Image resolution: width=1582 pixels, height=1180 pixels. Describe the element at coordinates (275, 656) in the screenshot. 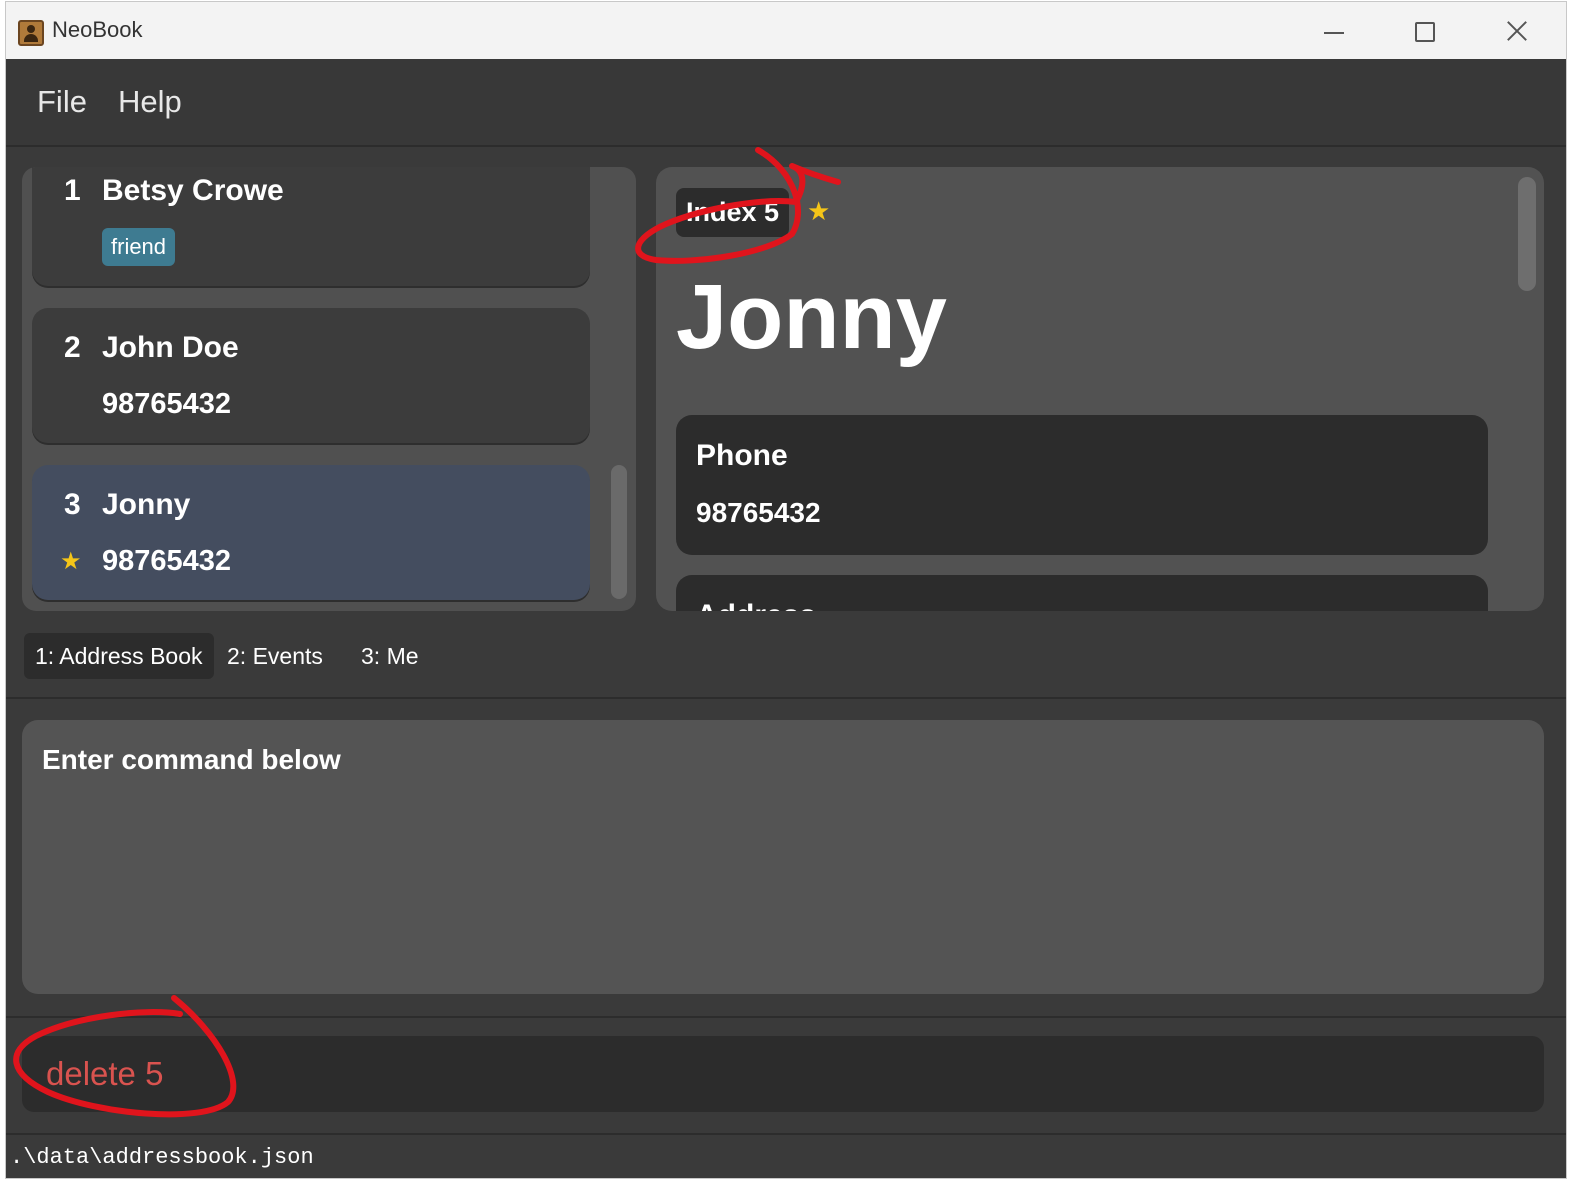

I see `tab-events: 2: Events` at that location.